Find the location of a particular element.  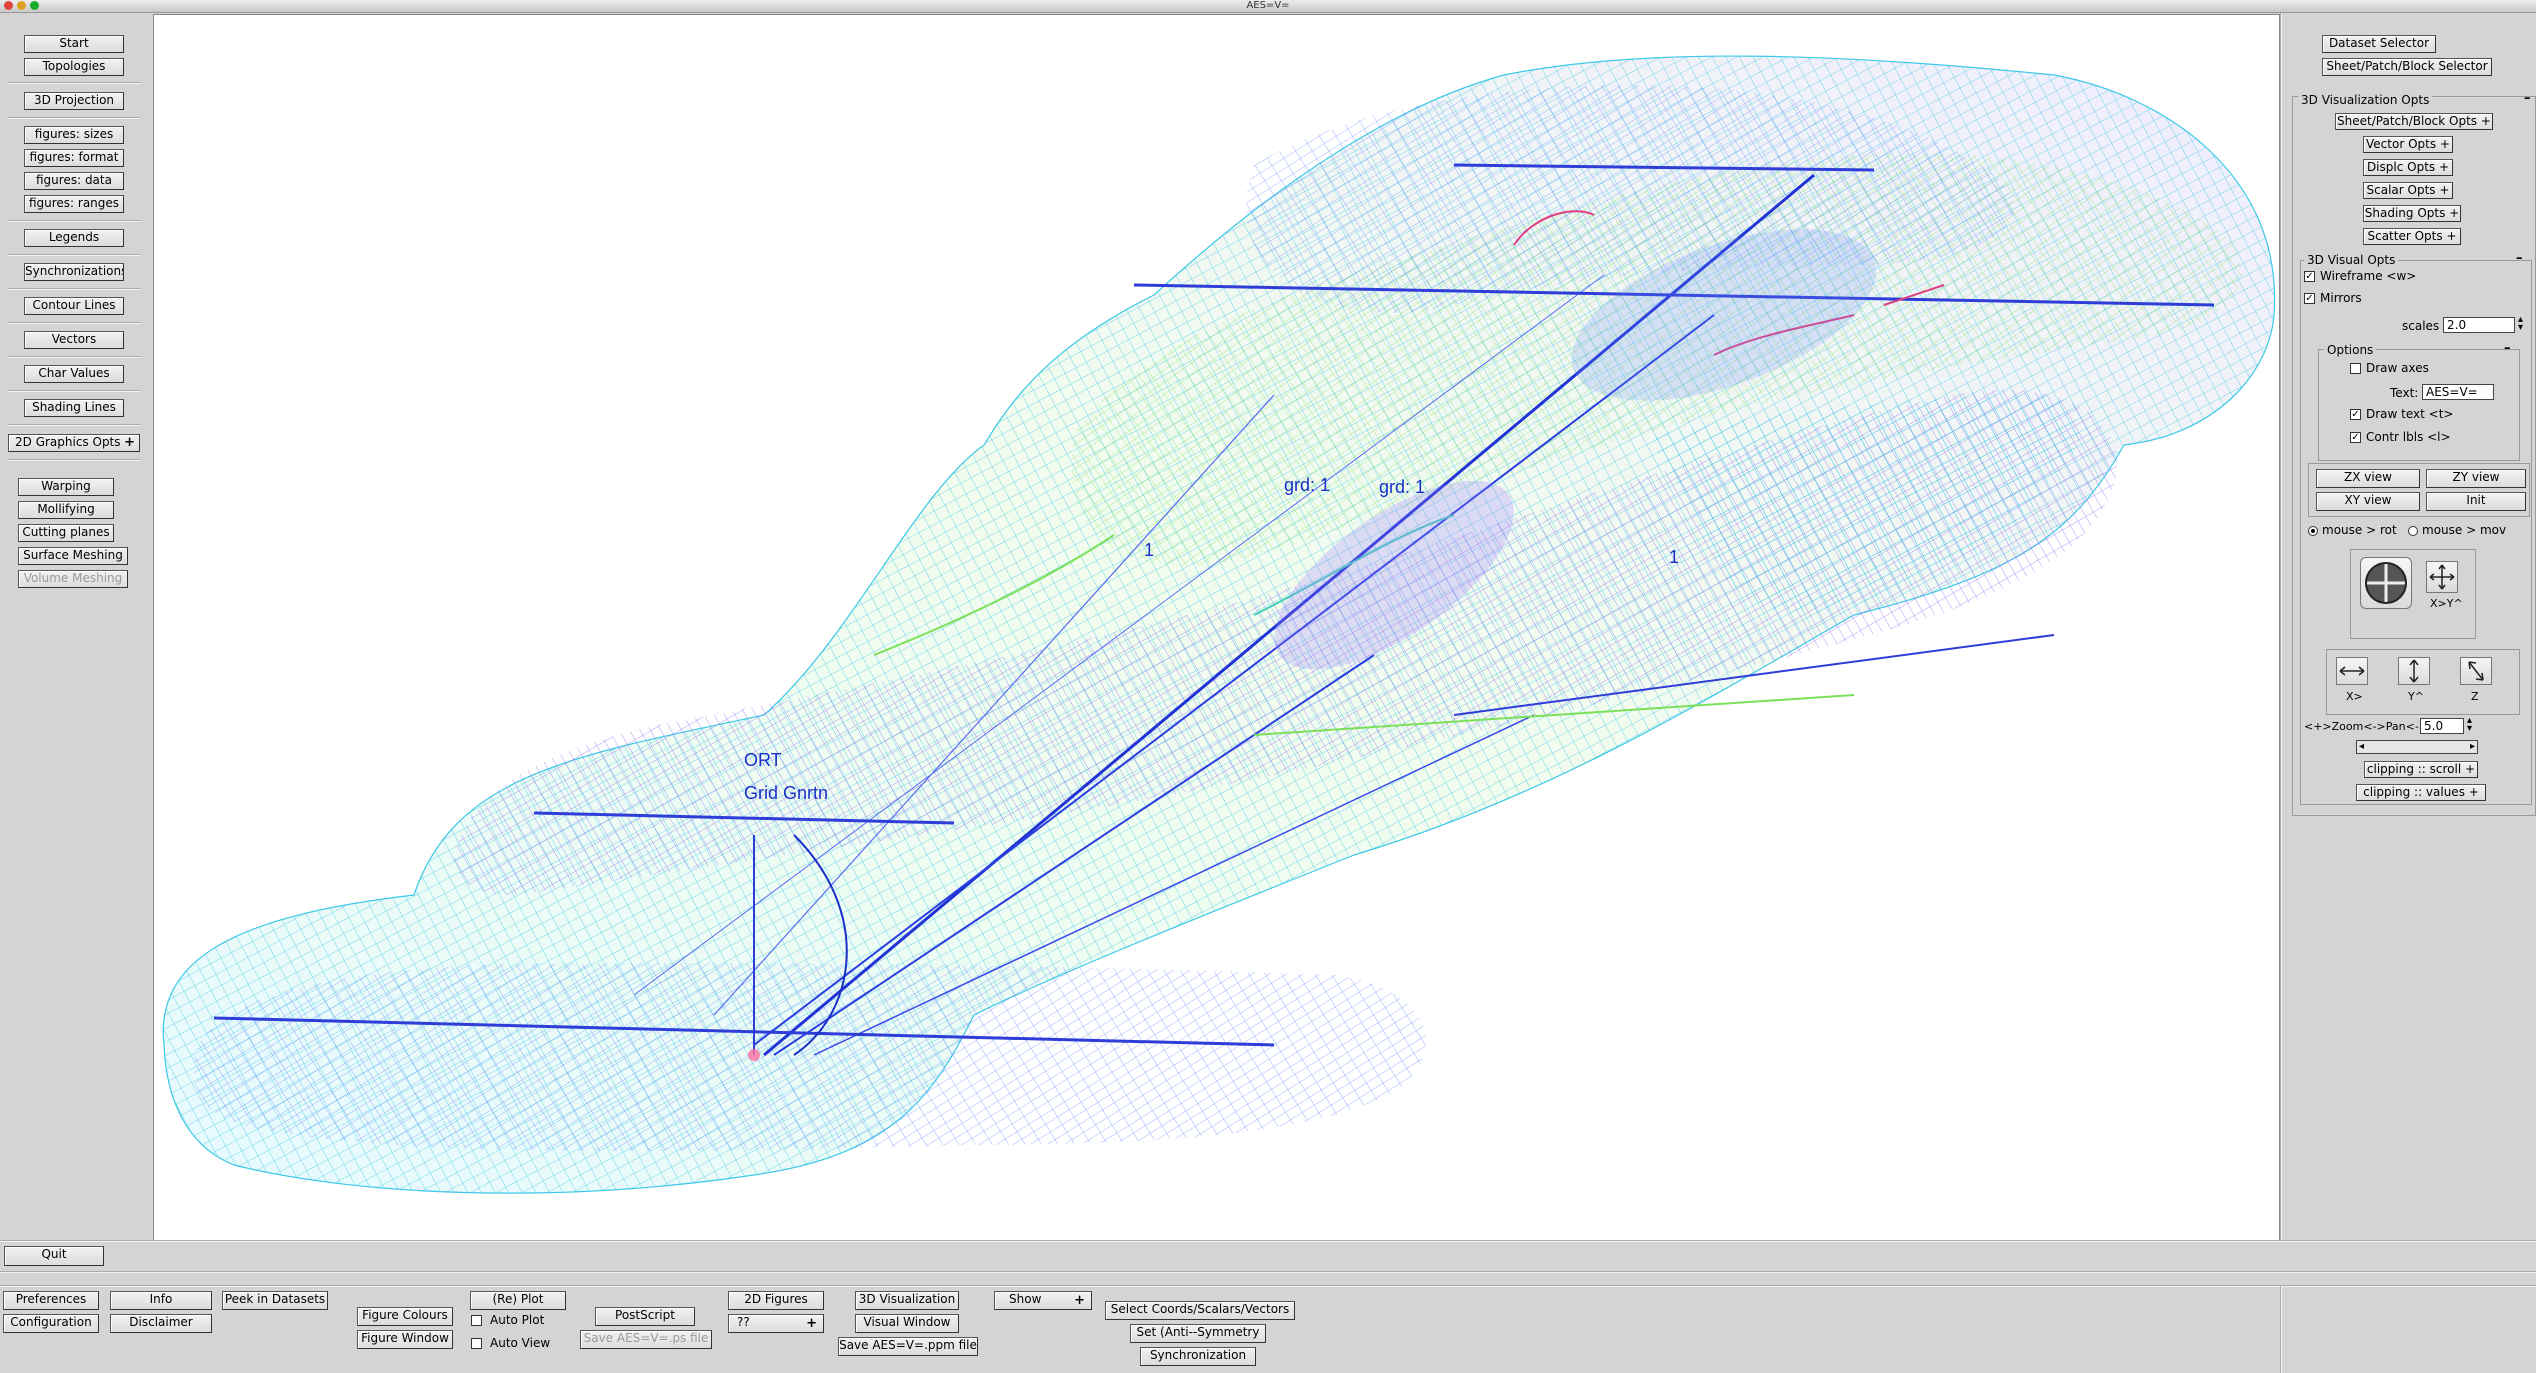

scatter-opts-button: Scatter Opts + is located at coordinates (2412, 236).